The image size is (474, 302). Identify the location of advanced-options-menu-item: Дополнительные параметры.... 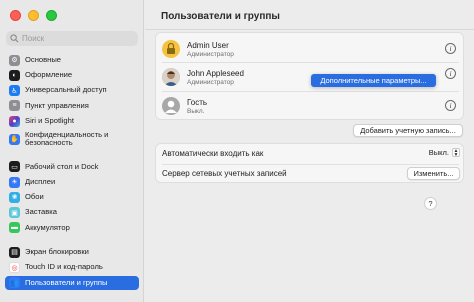
(373, 80).